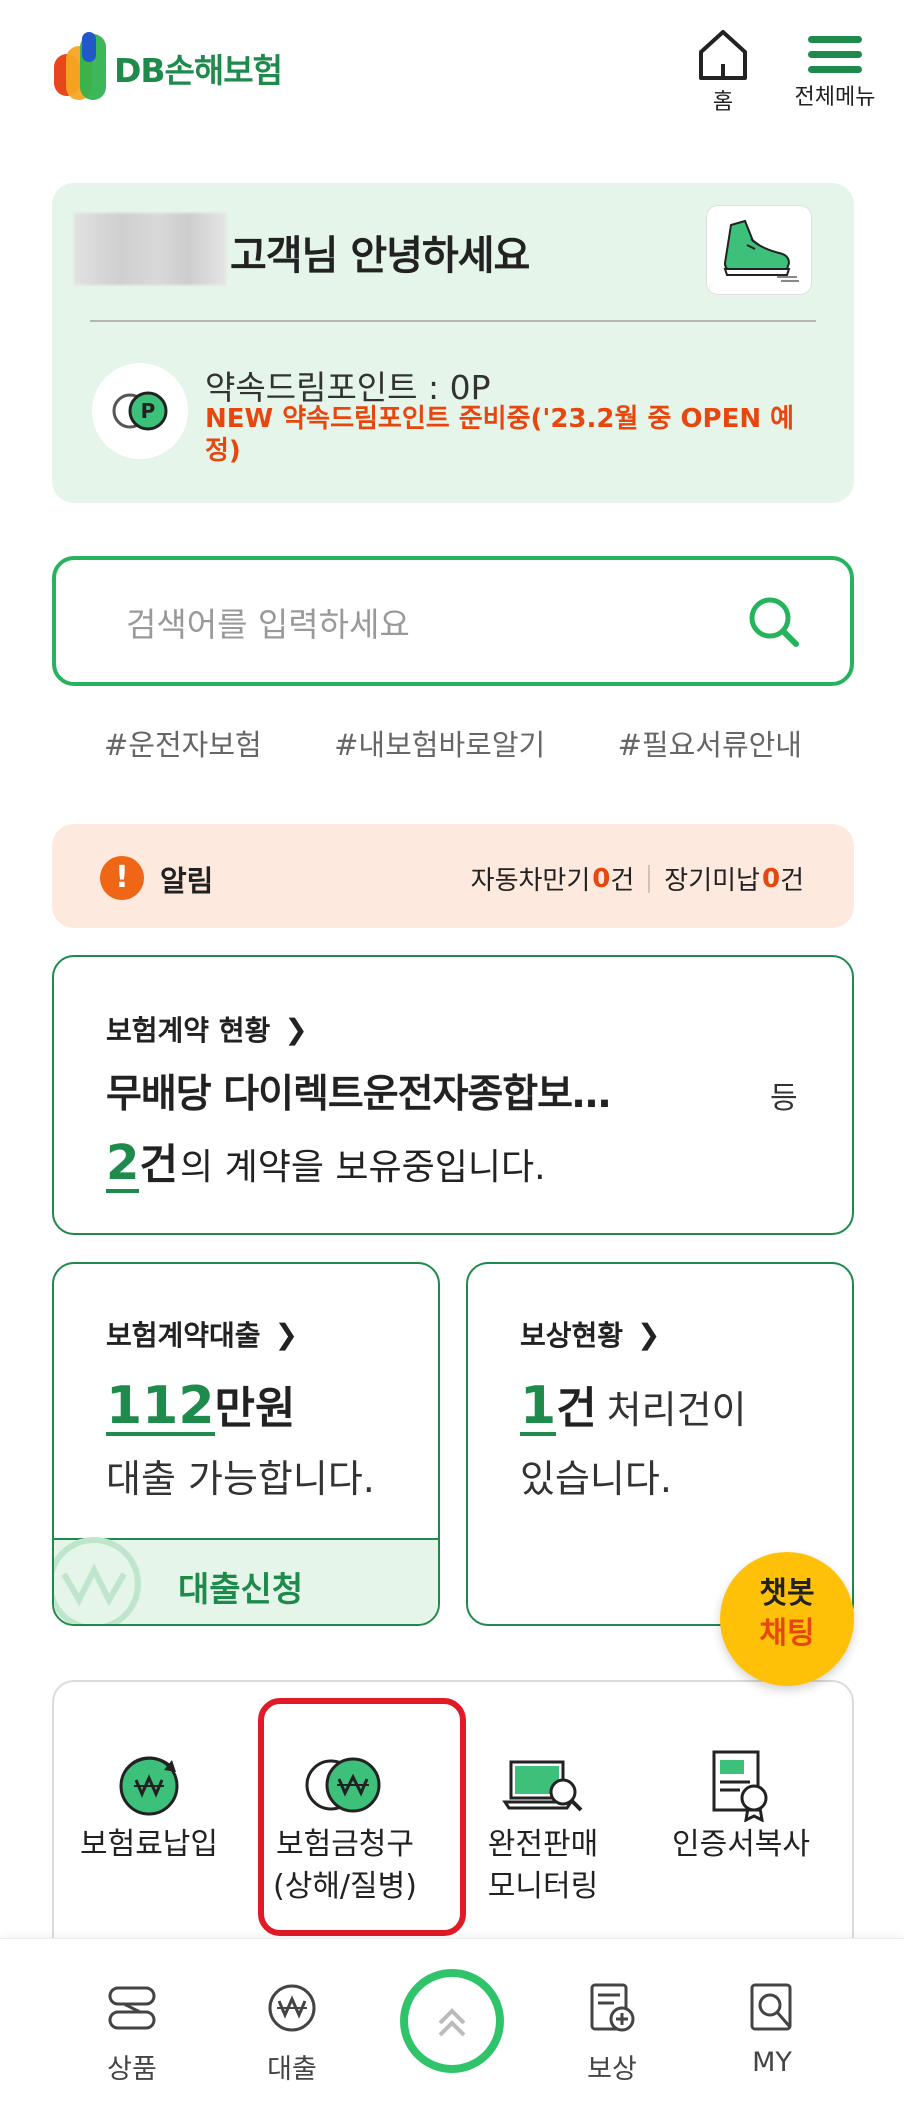 This screenshot has height=2103, width=904. Describe the element at coordinates (649, 878) in the screenshot. I see `divider` at that location.